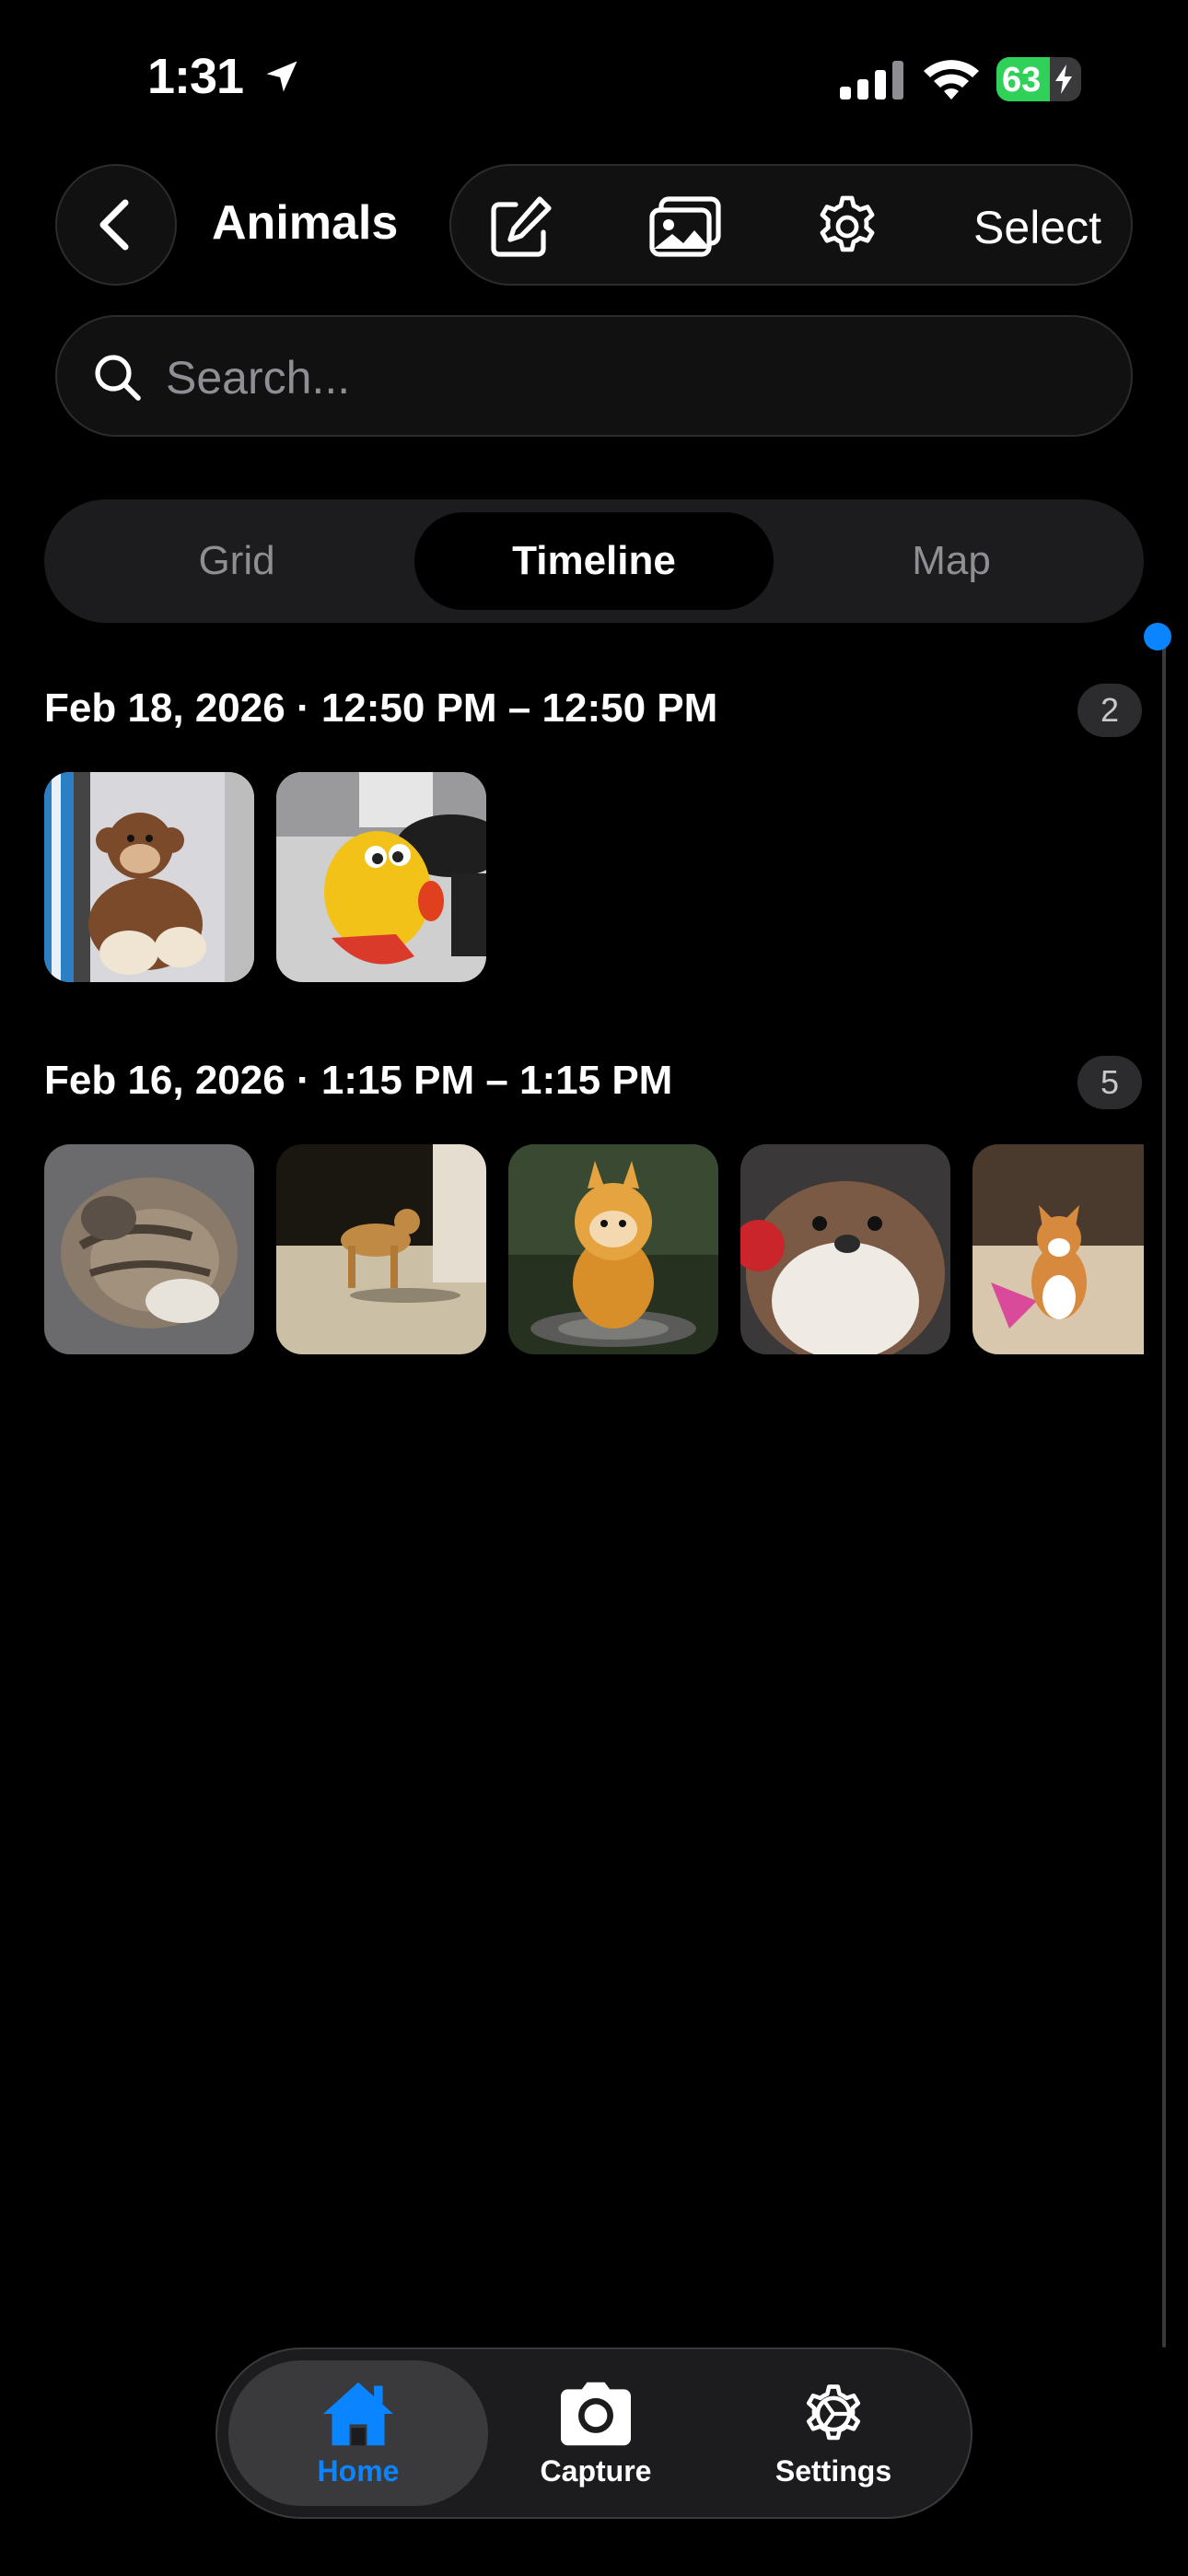 Image resolution: width=1188 pixels, height=2576 pixels. I want to click on yellow-duck-toy-photo, so click(381, 877).